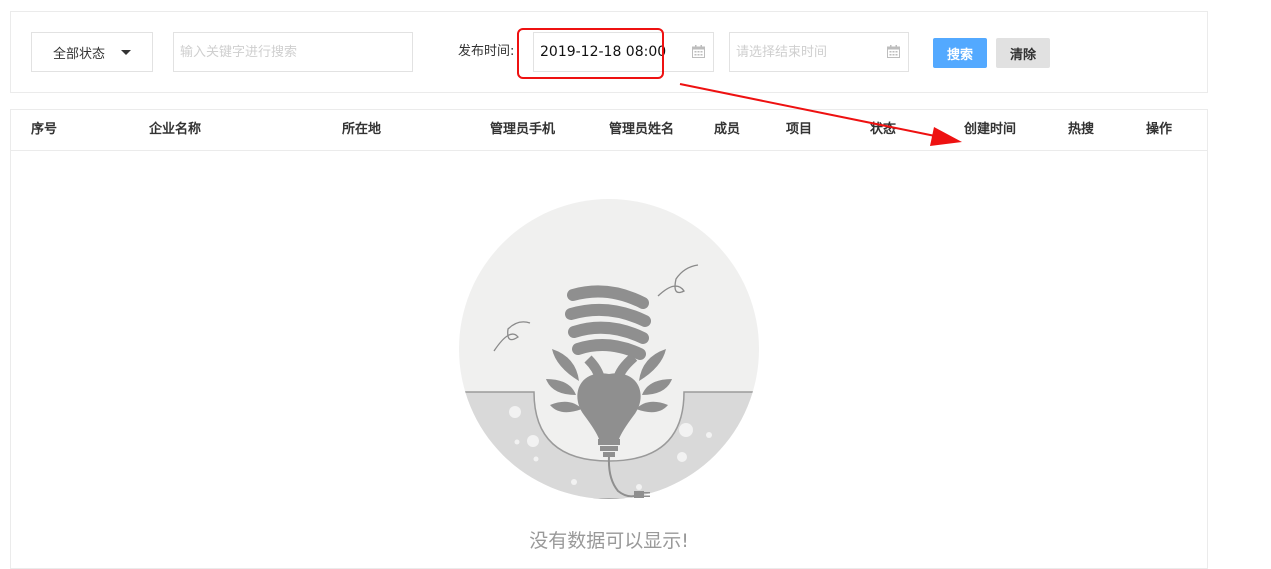 The image size is (1271, 569). What do you see at coordinates (727, 130) in the screenshot?
I see `column-header-members: 成员` at bounding box center [727, 130].